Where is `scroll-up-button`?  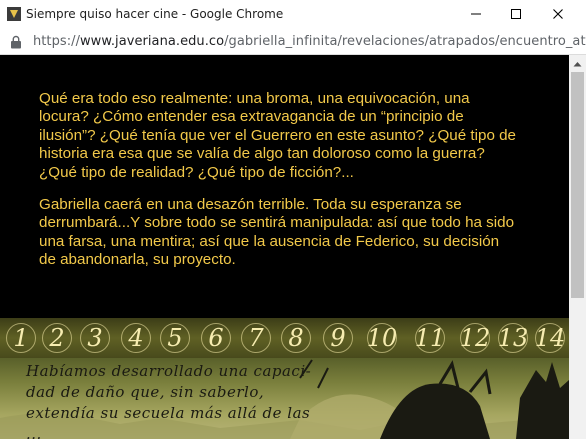 scroll-up-button is located at coordinates (577, 63).